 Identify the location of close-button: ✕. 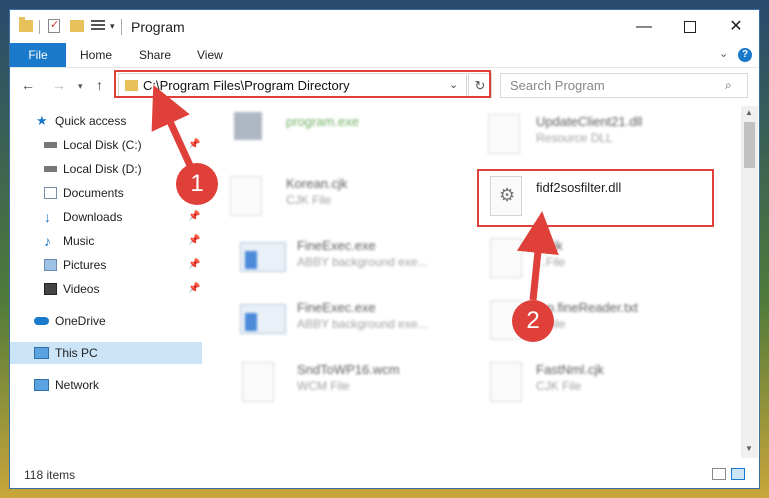
(736, 26).